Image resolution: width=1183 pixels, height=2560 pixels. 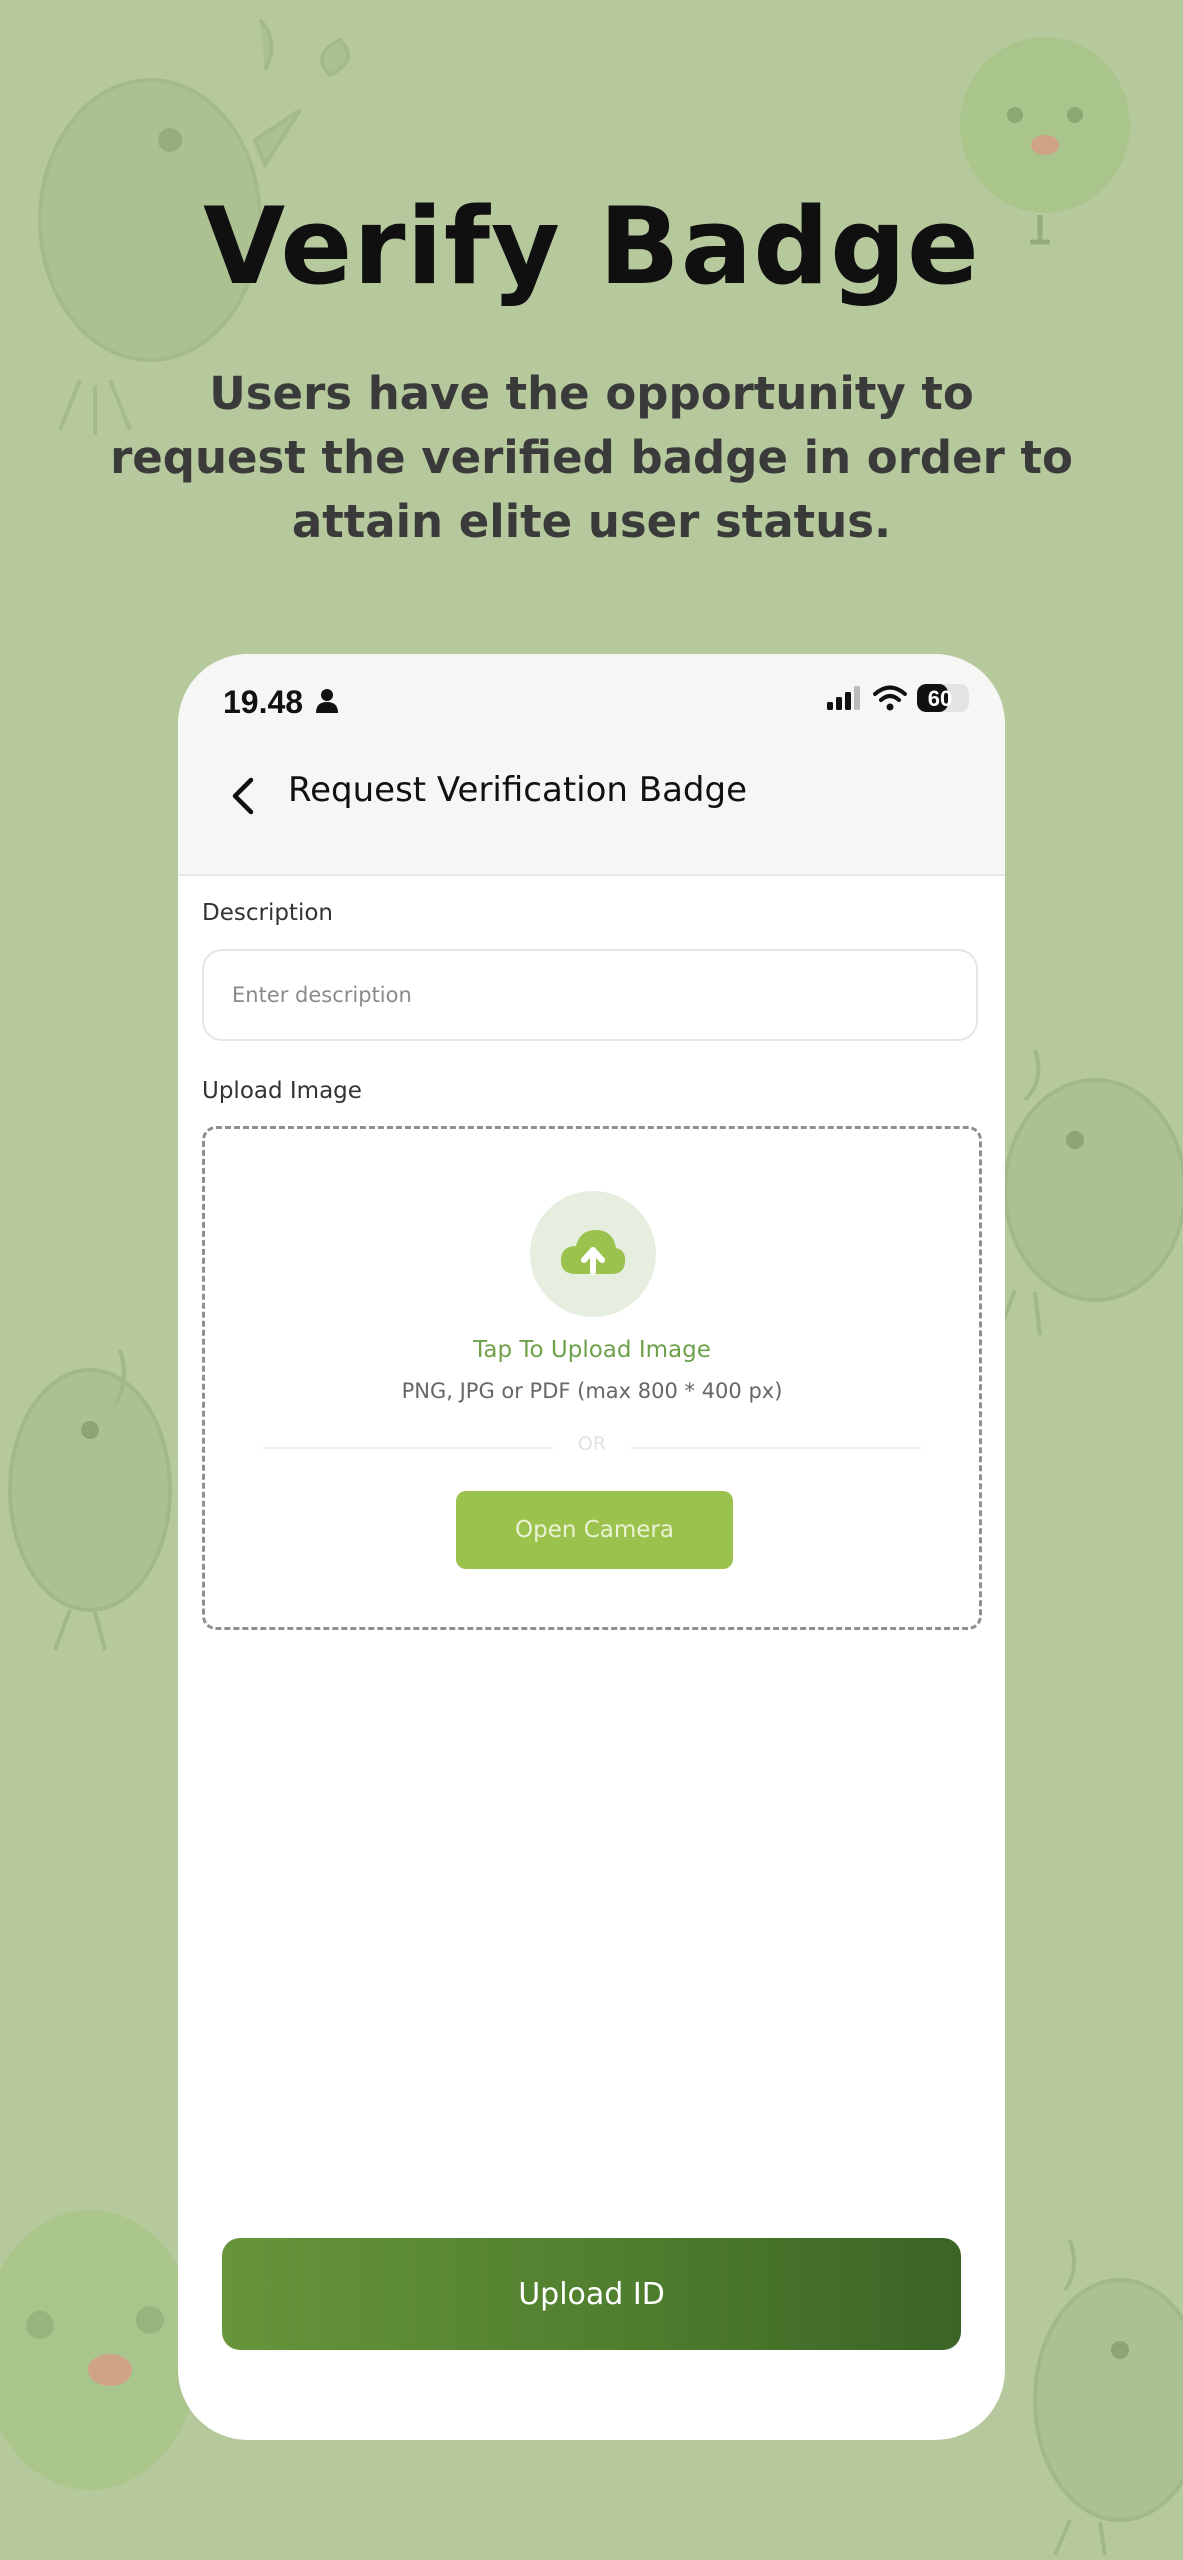 I want to click on battery-icon: 60, so click(x=943, y=698).